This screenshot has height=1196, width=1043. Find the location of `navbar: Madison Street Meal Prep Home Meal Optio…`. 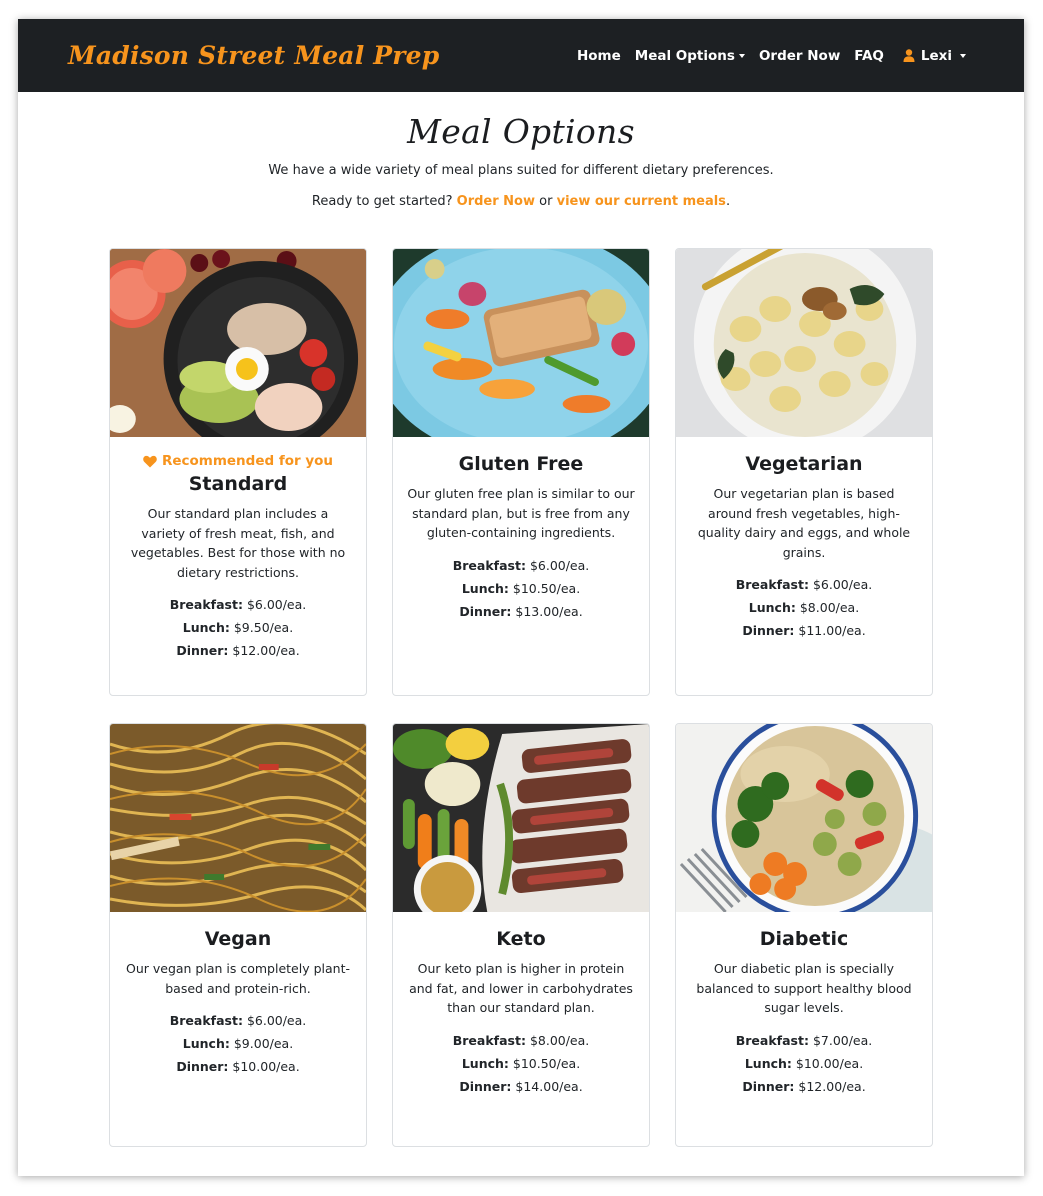

navbar: Madison Street Meal Prep Home Meal Optio… is located at coordinates (521, 55).